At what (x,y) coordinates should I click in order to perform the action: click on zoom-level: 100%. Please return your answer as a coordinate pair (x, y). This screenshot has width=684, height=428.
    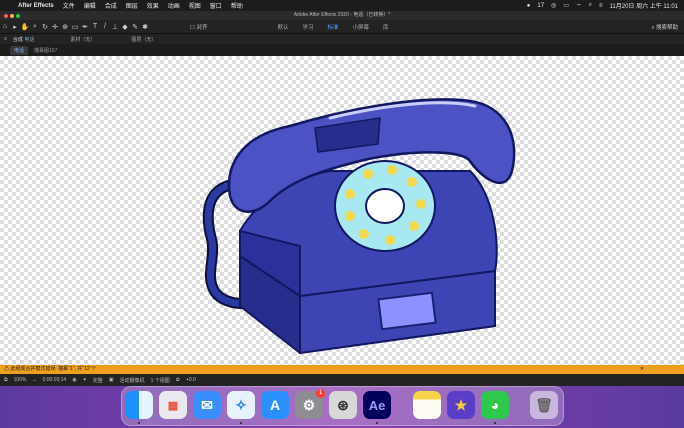
    Looking at the image, I should click on (20, 380).